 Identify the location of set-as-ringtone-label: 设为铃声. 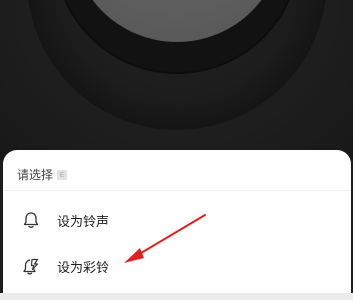
(83, 222).